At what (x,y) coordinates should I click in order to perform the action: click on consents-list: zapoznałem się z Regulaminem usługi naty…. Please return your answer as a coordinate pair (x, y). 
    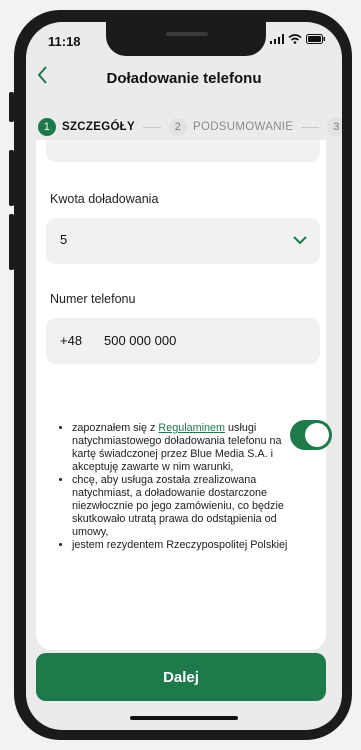
    Looking at the image, I should click on (170, 487).